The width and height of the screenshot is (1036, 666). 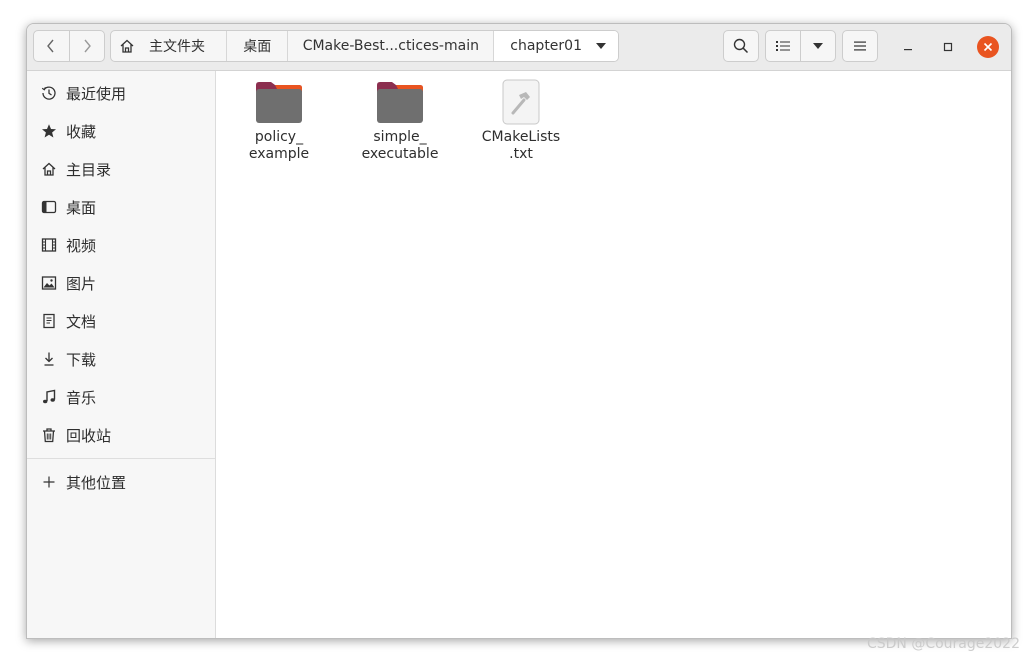 What do you see at coordinates (521, 154) in the screenshot?
I see `file-name-line: .txt` at bounding box center [521, 154].